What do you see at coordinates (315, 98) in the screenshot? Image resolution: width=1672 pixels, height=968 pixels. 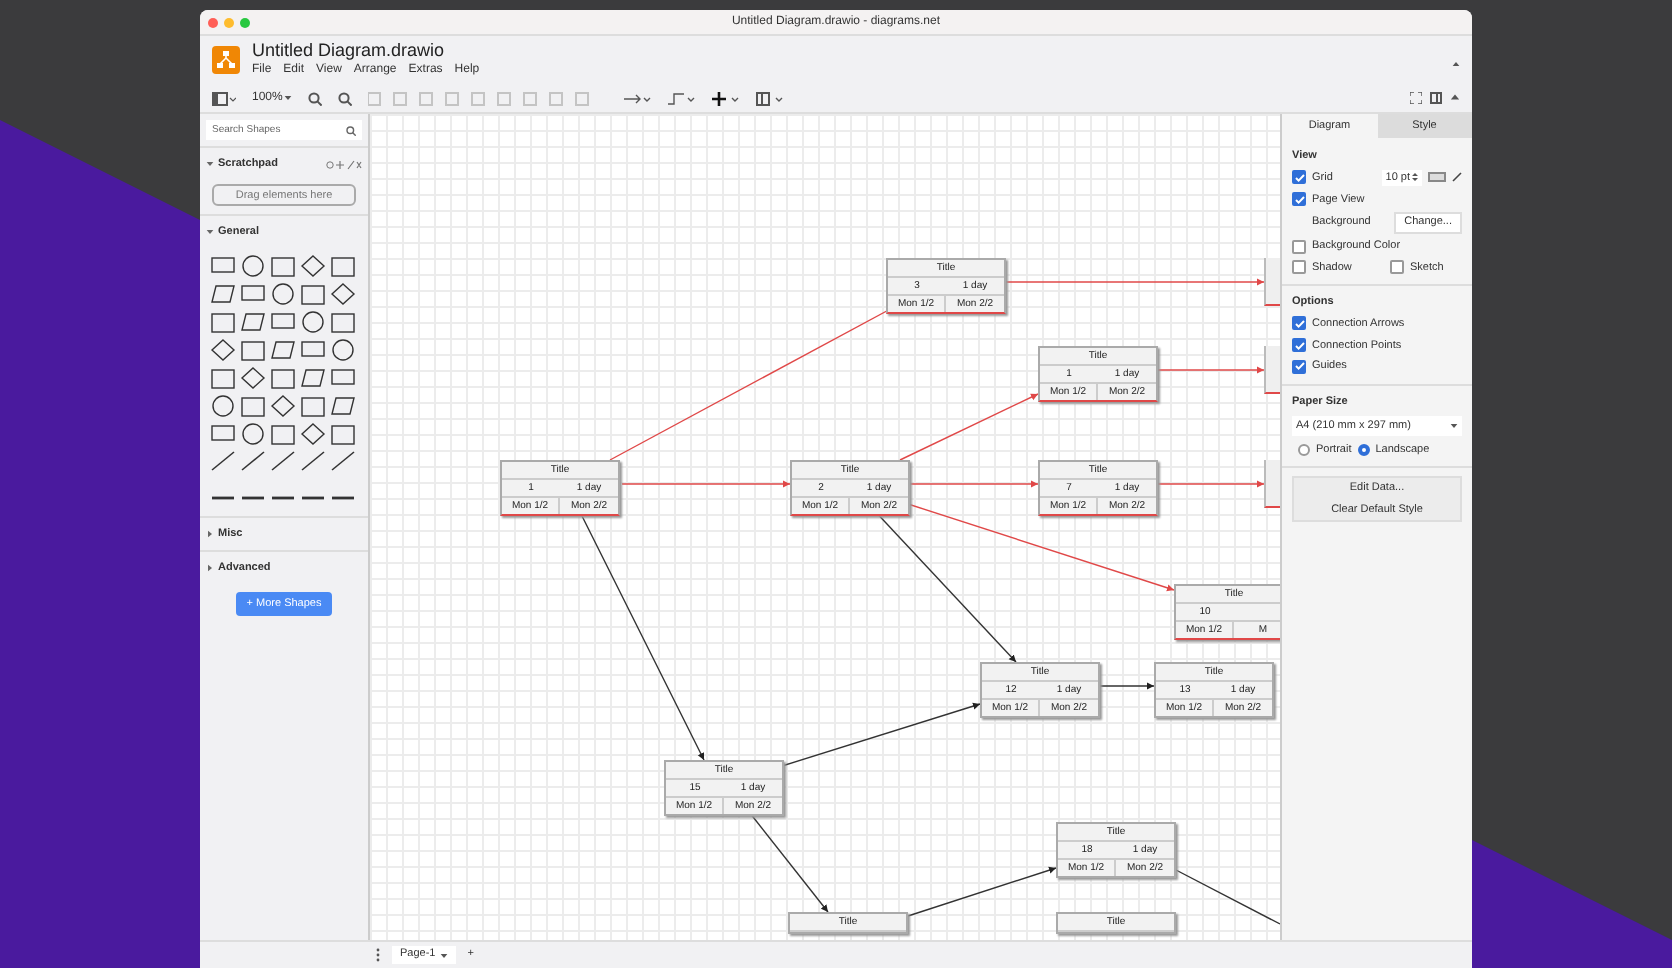 I see `zoom-in-icon` at bounding box center [315, 98].